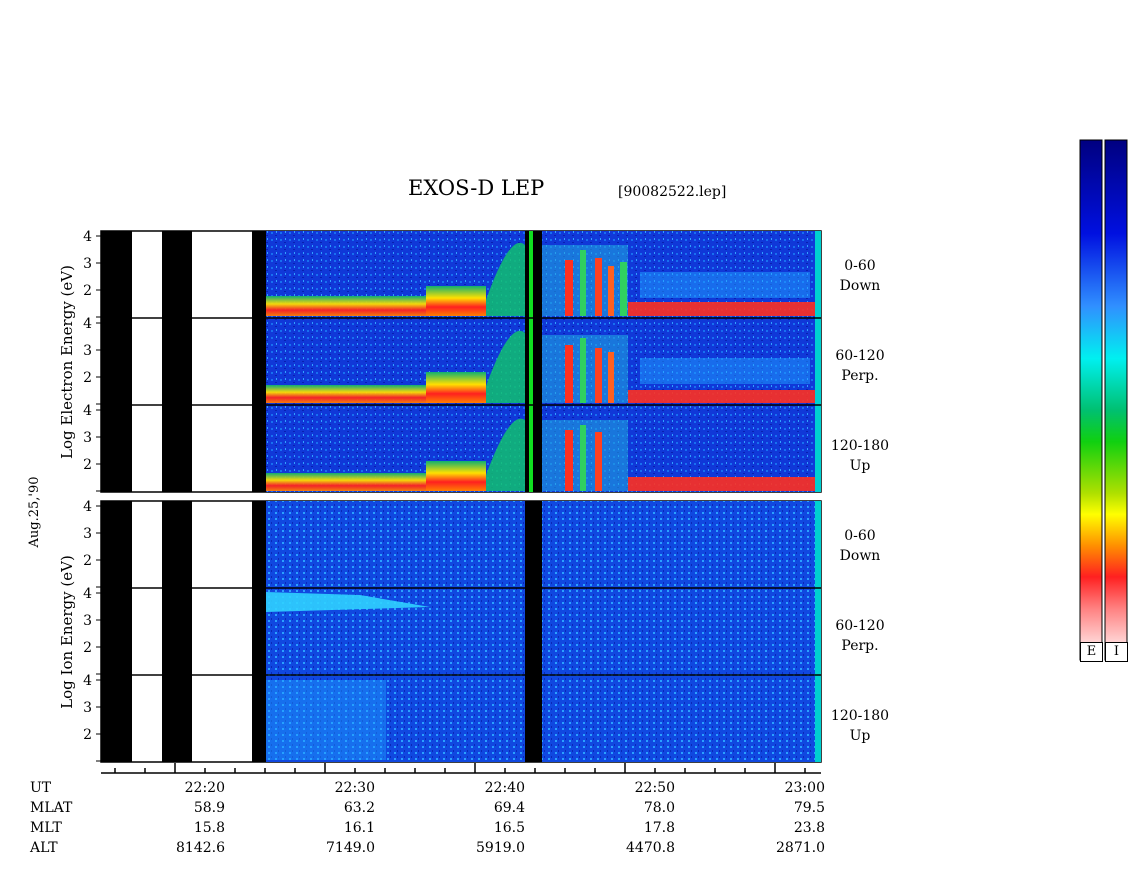  What do you see at coordinates (509, 828) in the screenshot?
I see `ephemeris-value: 16.5` at bounding box center [509, 828].